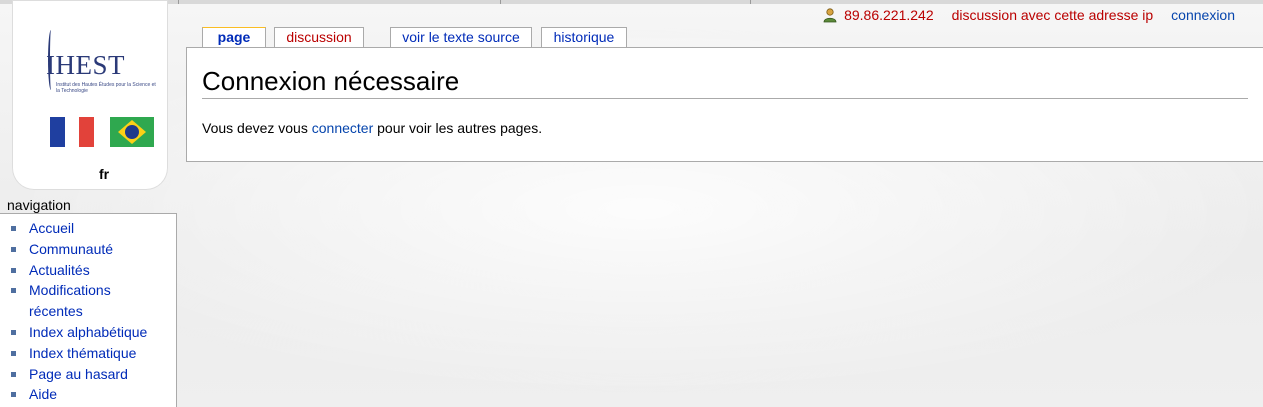  I want to click on nav-item-actualites: Actualités, so click(75, 270).